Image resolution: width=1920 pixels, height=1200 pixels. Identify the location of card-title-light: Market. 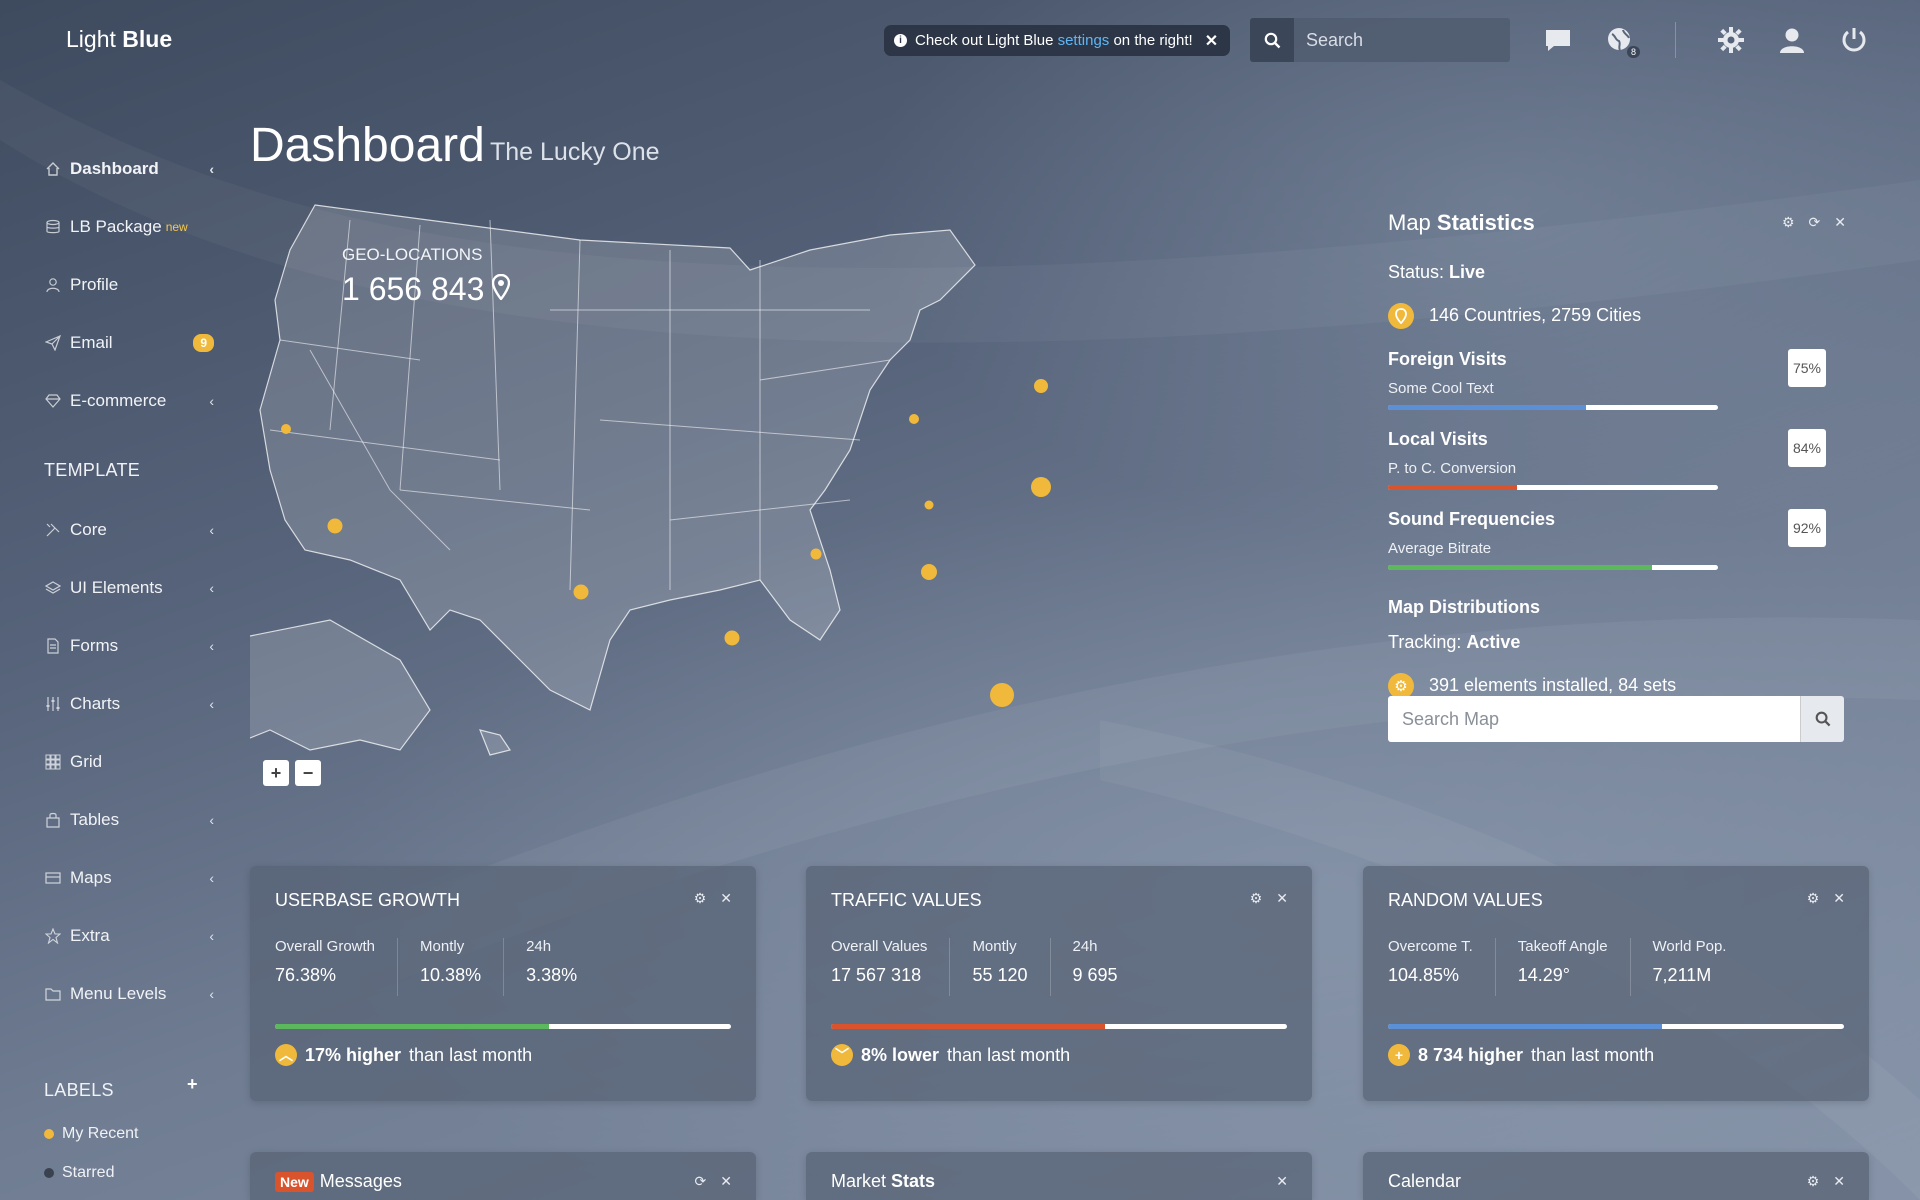
(859, 1181).